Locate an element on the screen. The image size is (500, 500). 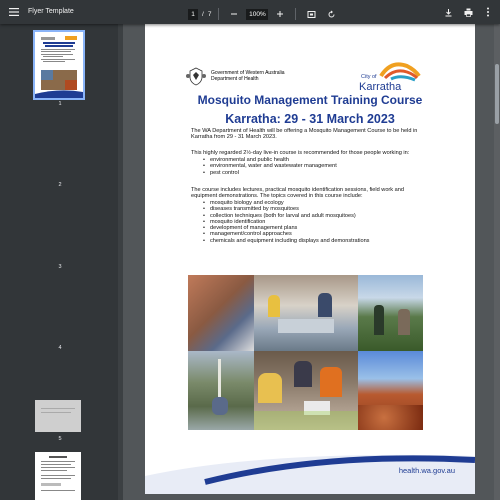
flyer-title: Mosquito Management Training Course is located at coordinates (310, 100).